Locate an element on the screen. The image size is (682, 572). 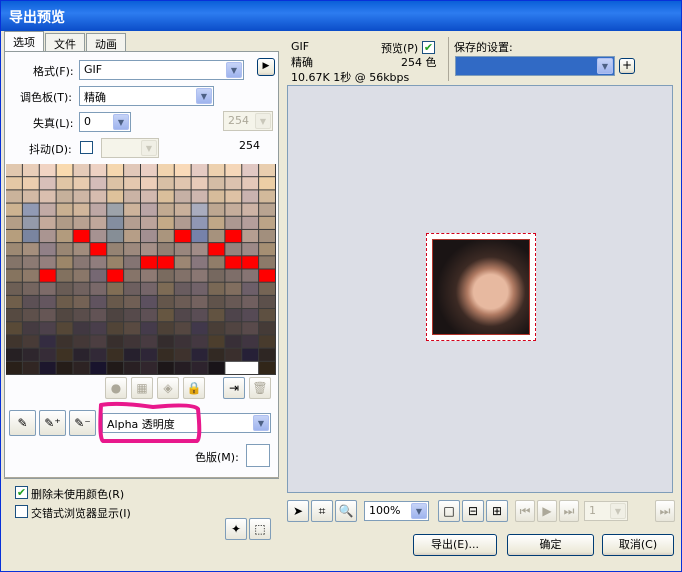
pointer-tool-icon: ➤ is located at coordinates (298, 511).